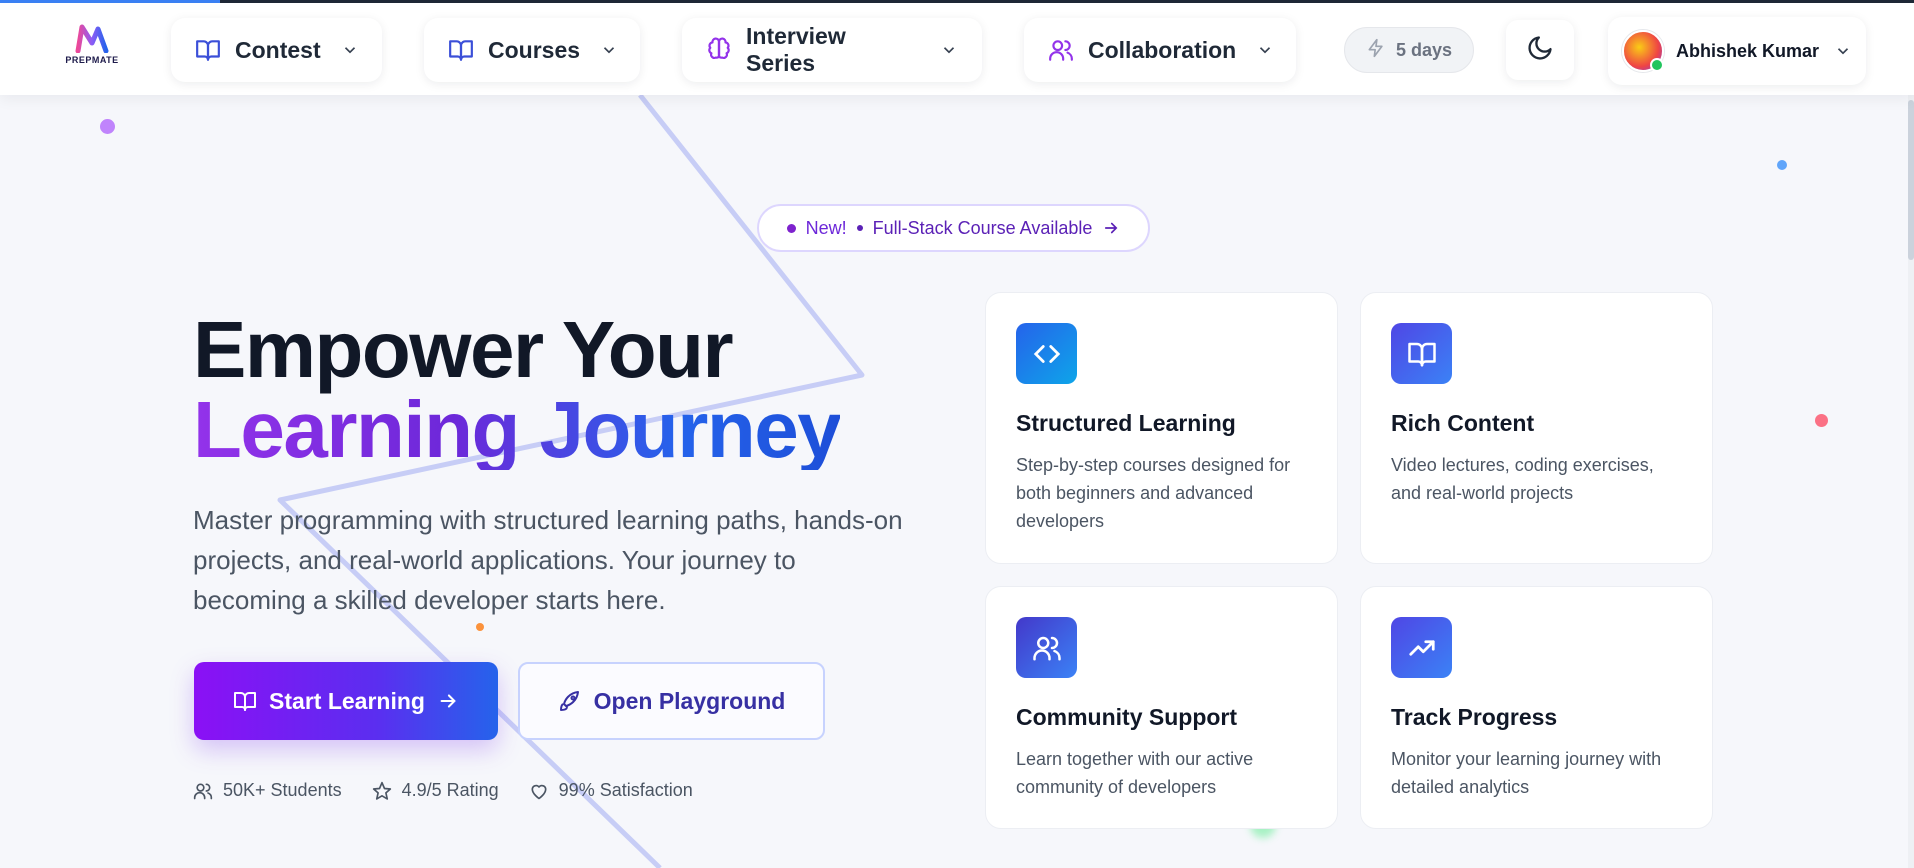 Image resolution: width=1914 pixels, height=868 pixels. Describe the element at coordinates (282, 790) in the screenshot. I see `stat-students-label: 50K+ Students` at that location.